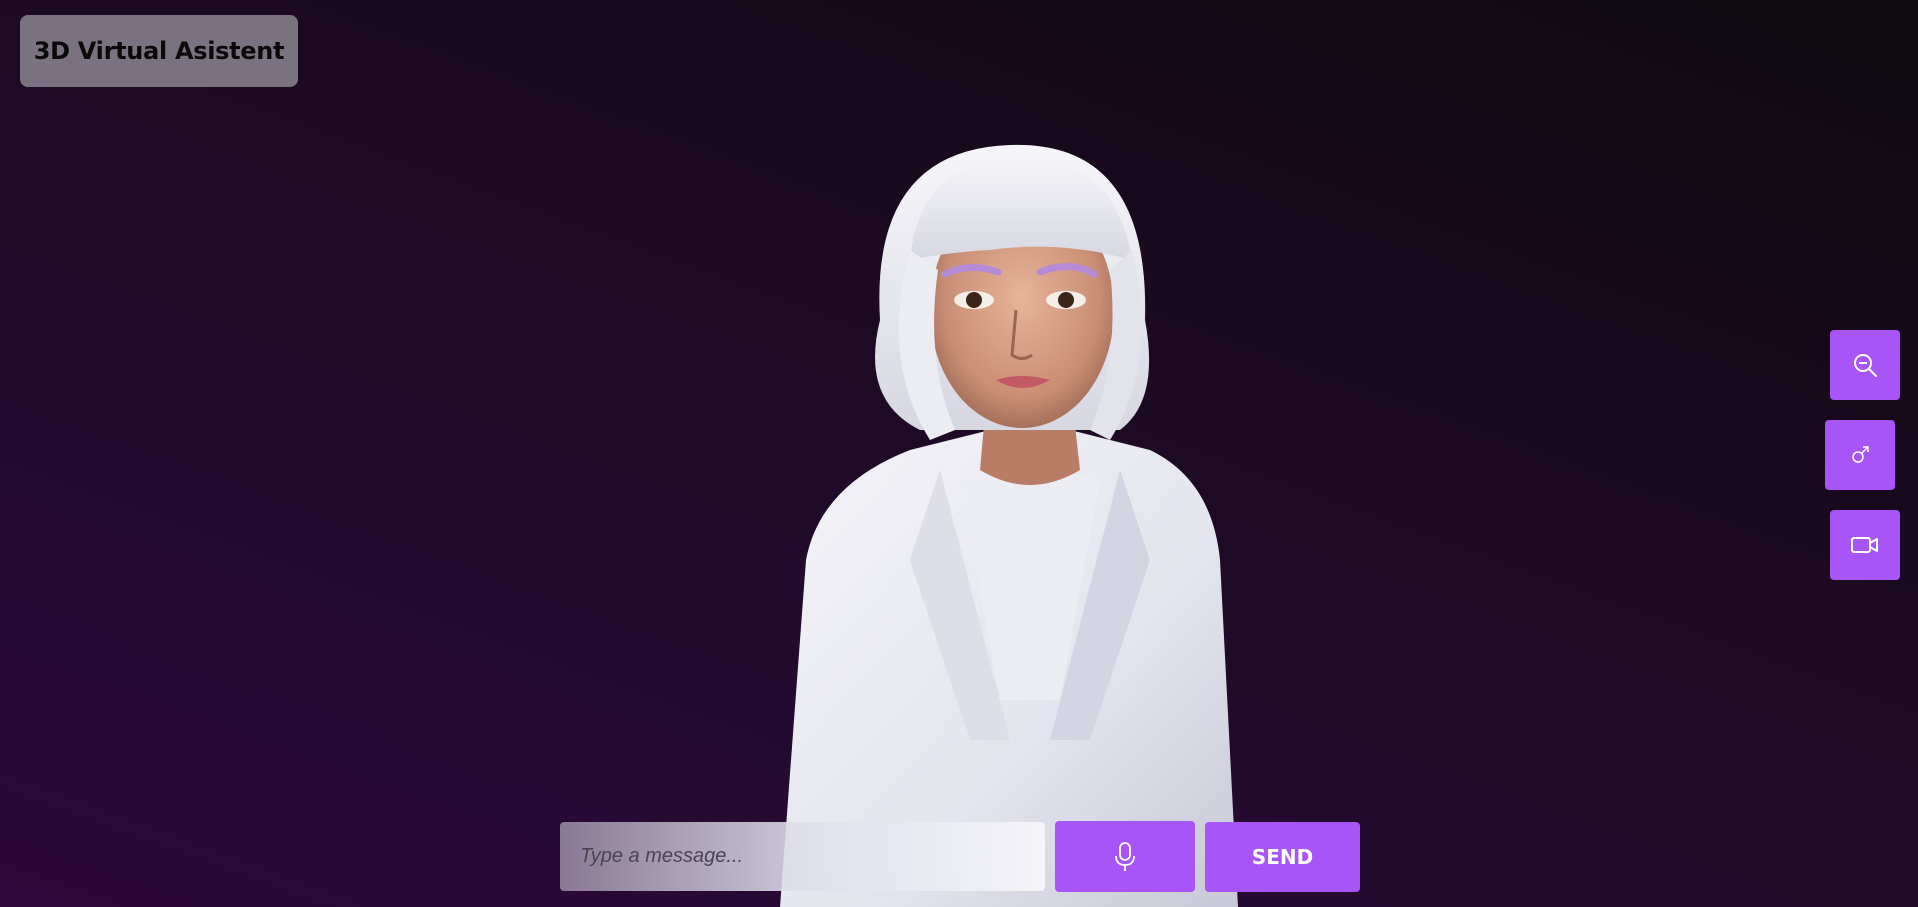 Image resolution: width=1918 pixels, height=907 pixels. I want to click on send-button: SEND, so click(1282, 857).